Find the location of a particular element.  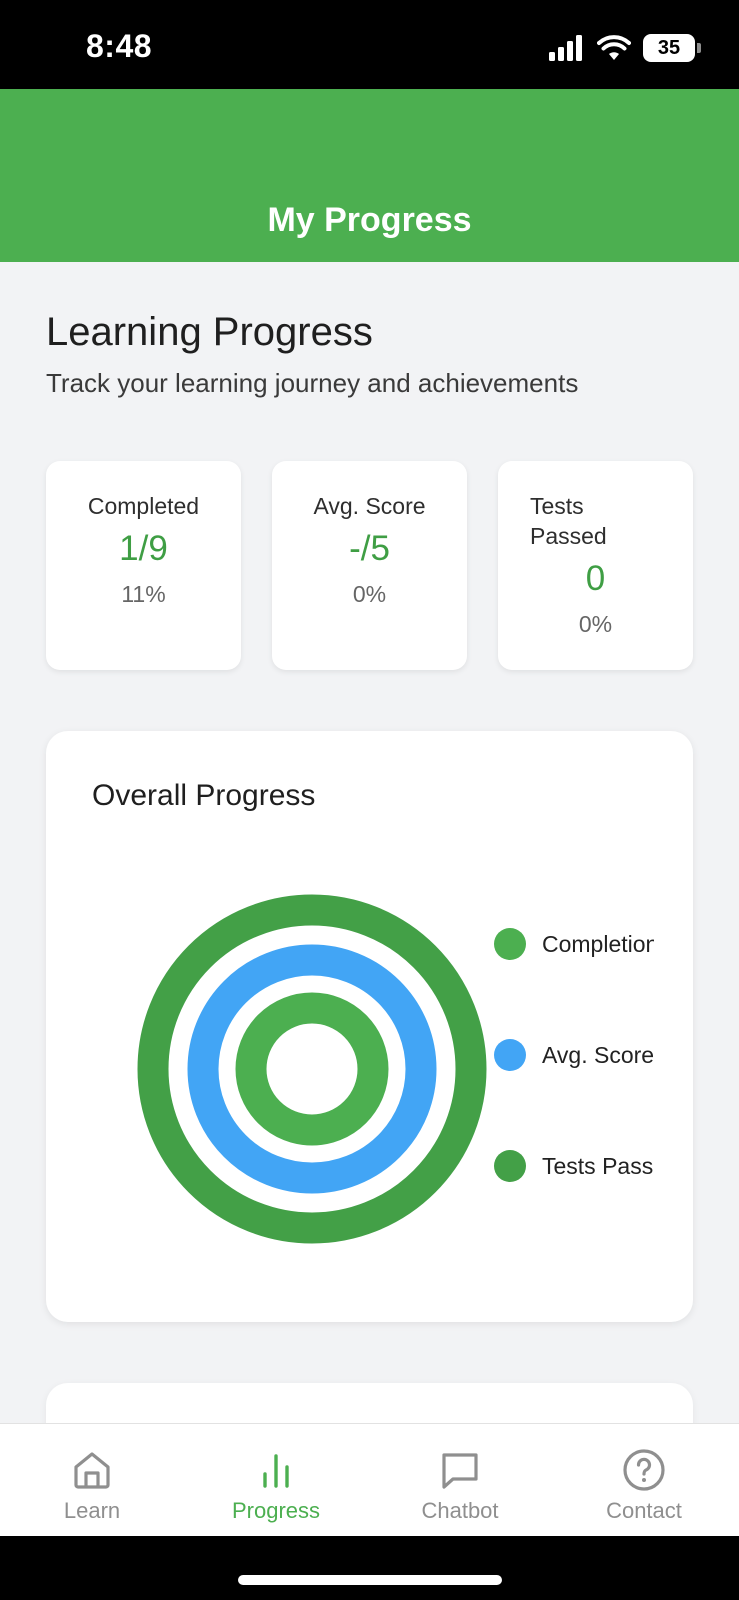

bottom-nav: Learn Progress Chatbot Contact is located at coordinates (369, 1479).